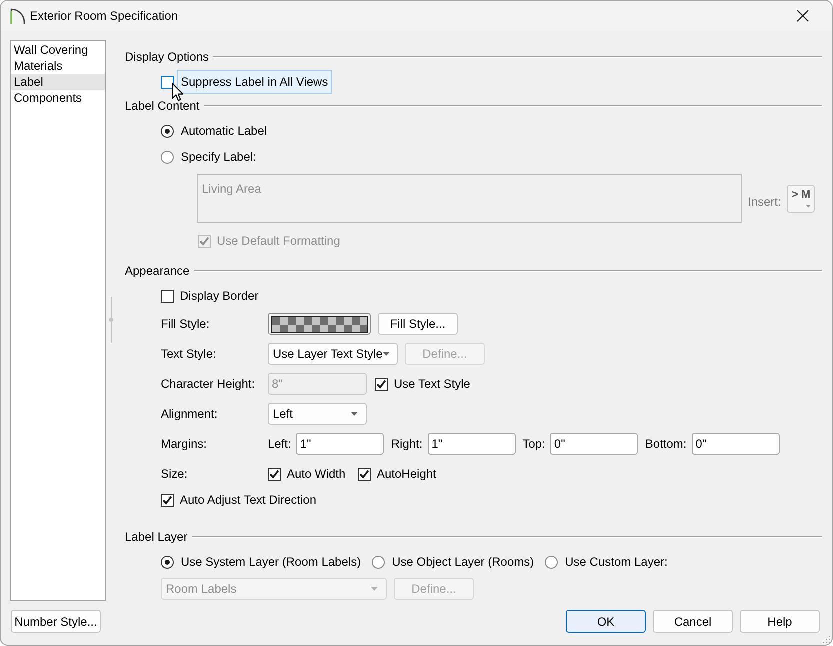 The height and width of the screenshot is (646, 833). What do you see at coordinates (219, 296) in the screenshot?
I see `checkbox-label: Display Border` at bounding box center [219, 296].